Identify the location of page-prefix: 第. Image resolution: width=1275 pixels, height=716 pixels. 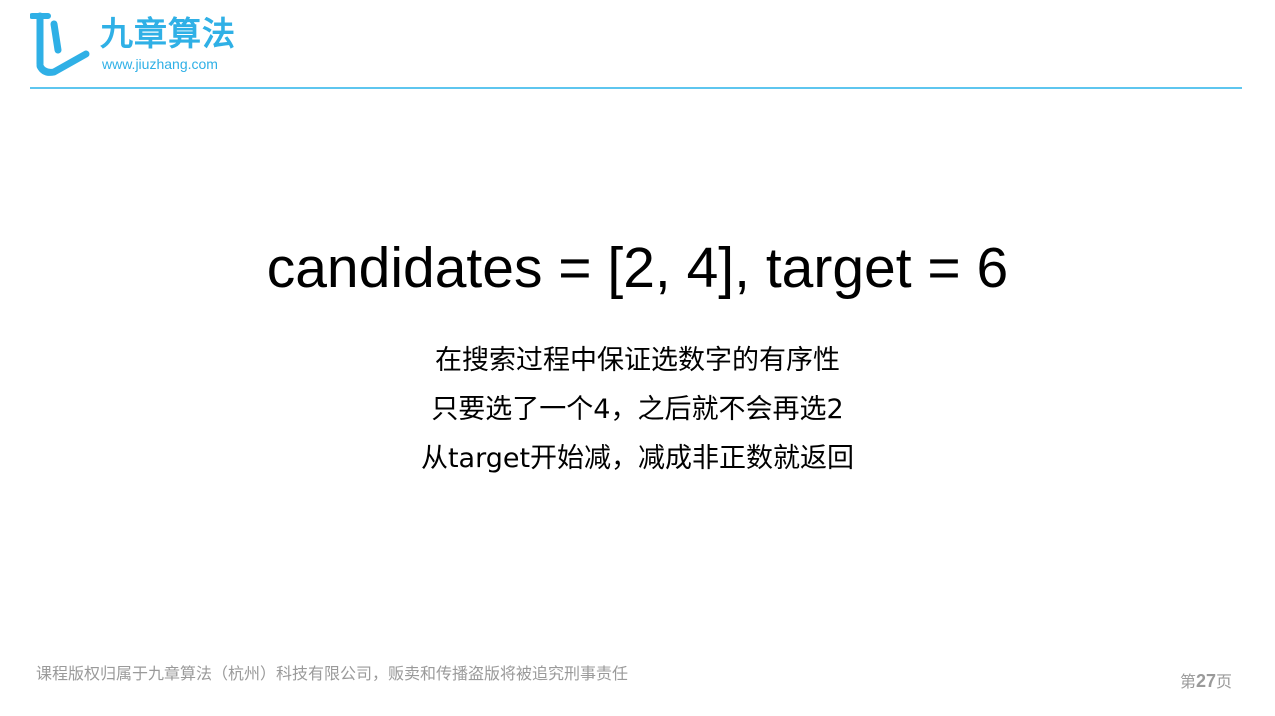
(1187, 681).